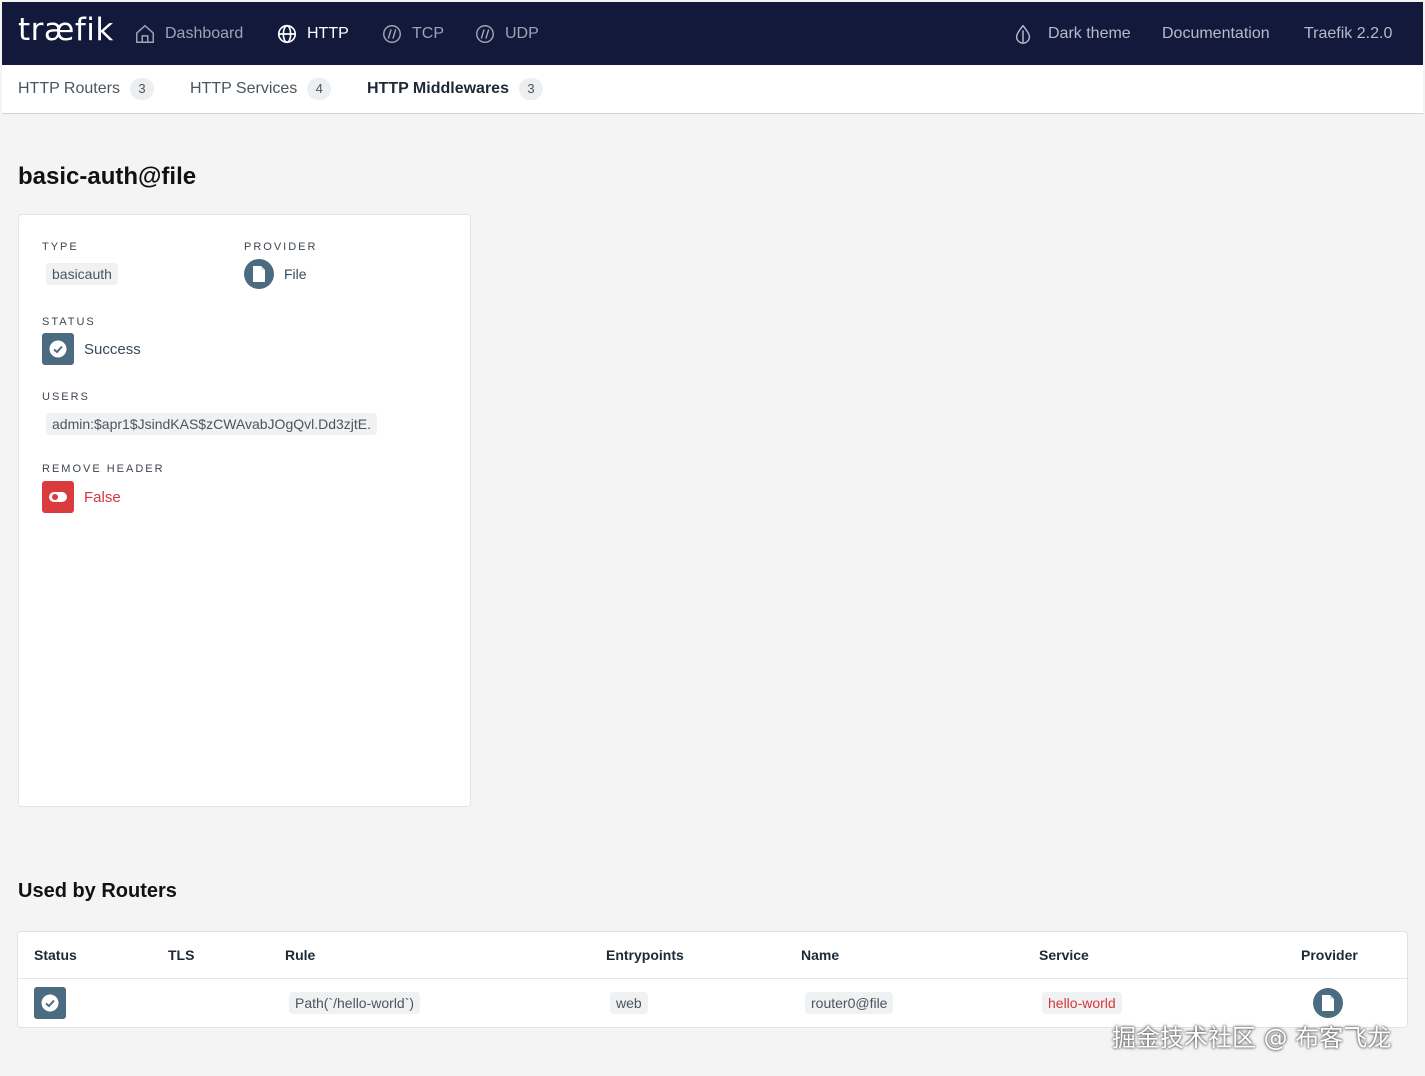 The image size is (1425, 1076). I want to click on traefik-logo: træfik, so click(66, 30).